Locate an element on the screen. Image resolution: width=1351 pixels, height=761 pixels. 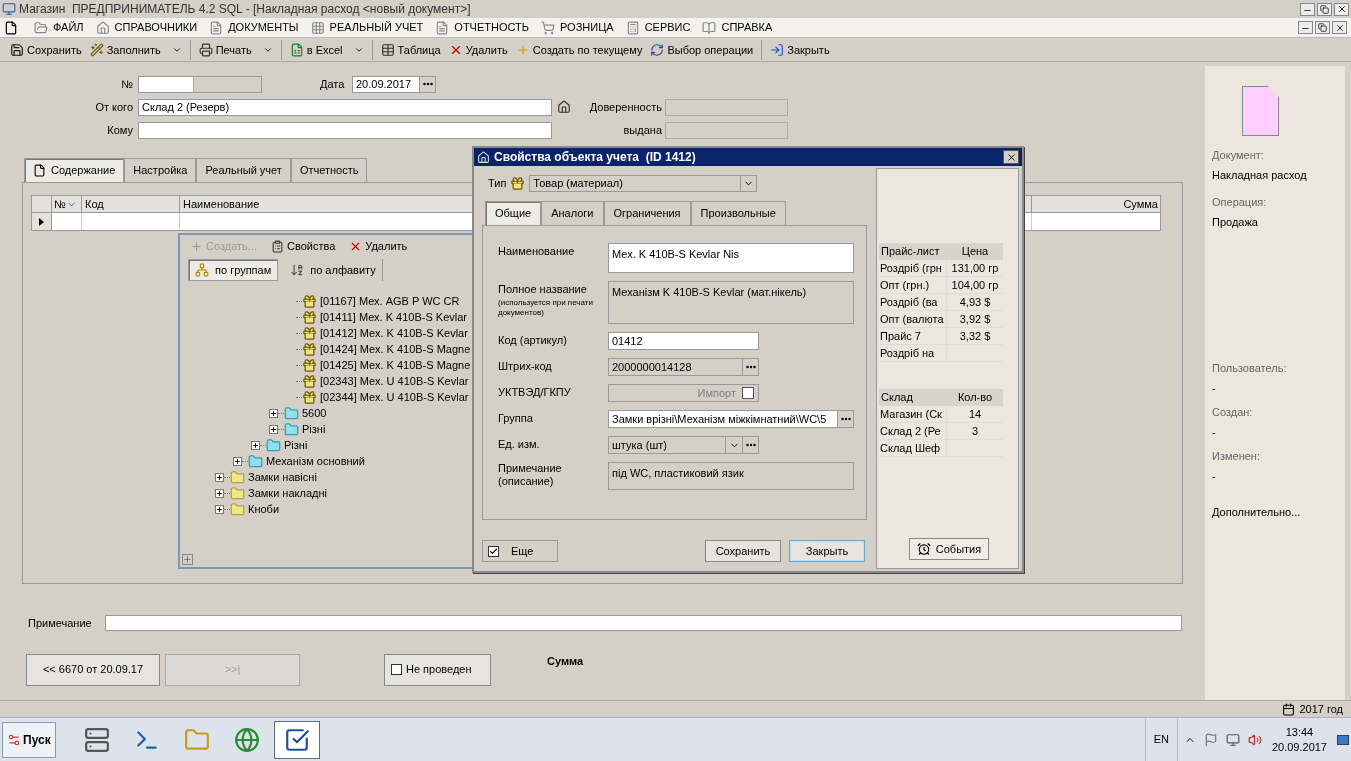
tree-item: [01424] Мех. K 410B-S Magne is located at coordinates (395, 349).